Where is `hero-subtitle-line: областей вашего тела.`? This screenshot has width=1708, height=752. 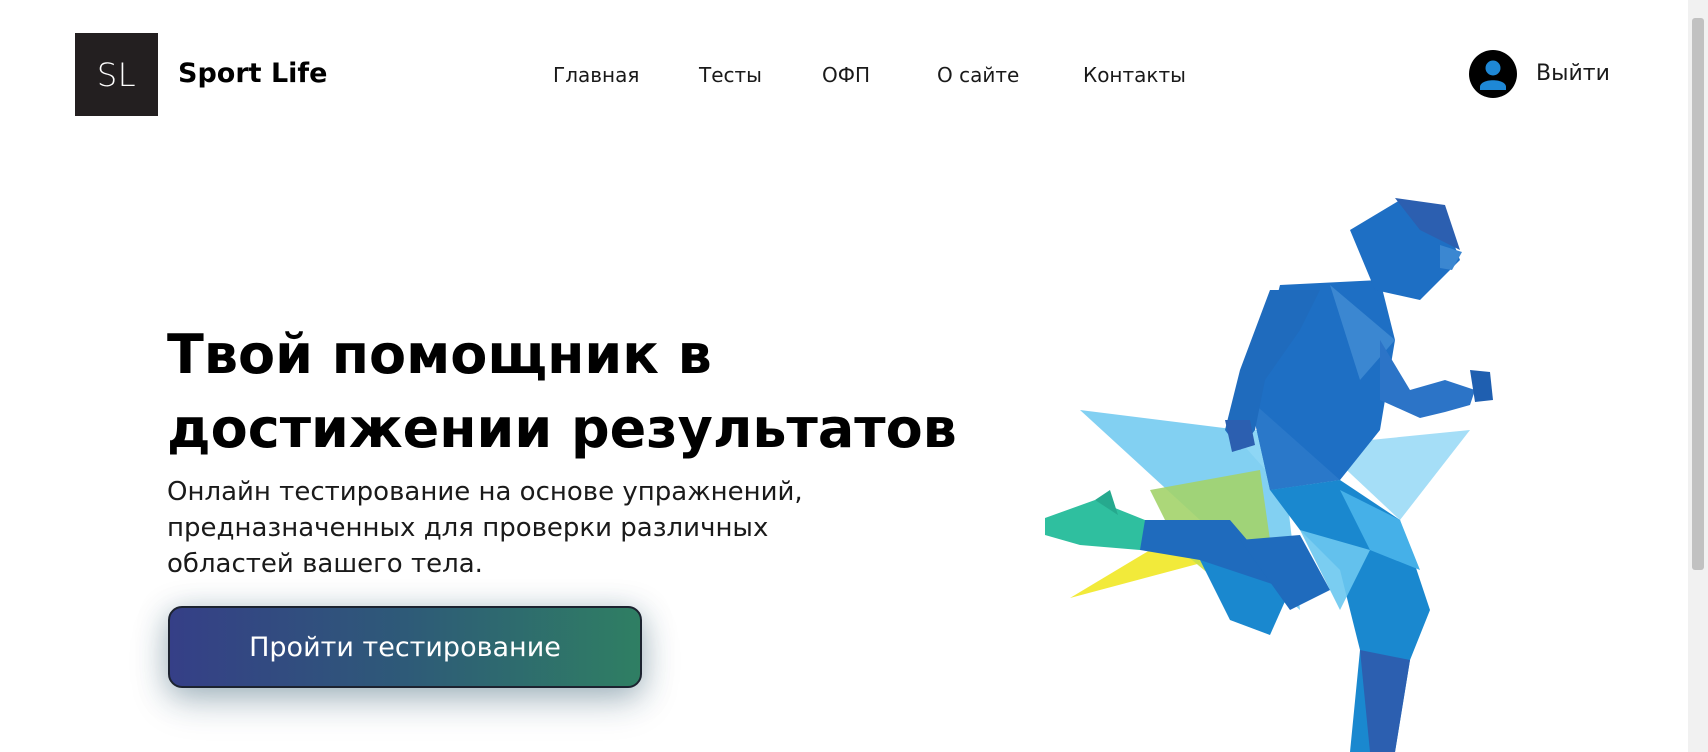 hero-subtitle-line: областей вашего тела. is located at coordinates (325, 564).